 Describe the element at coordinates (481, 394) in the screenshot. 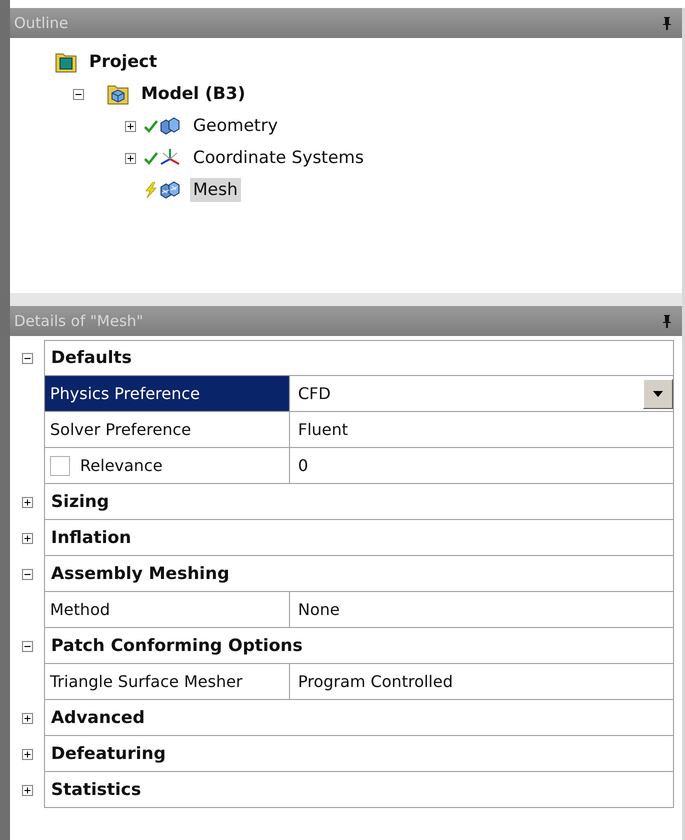

I see `property-value: CFD` at that location.